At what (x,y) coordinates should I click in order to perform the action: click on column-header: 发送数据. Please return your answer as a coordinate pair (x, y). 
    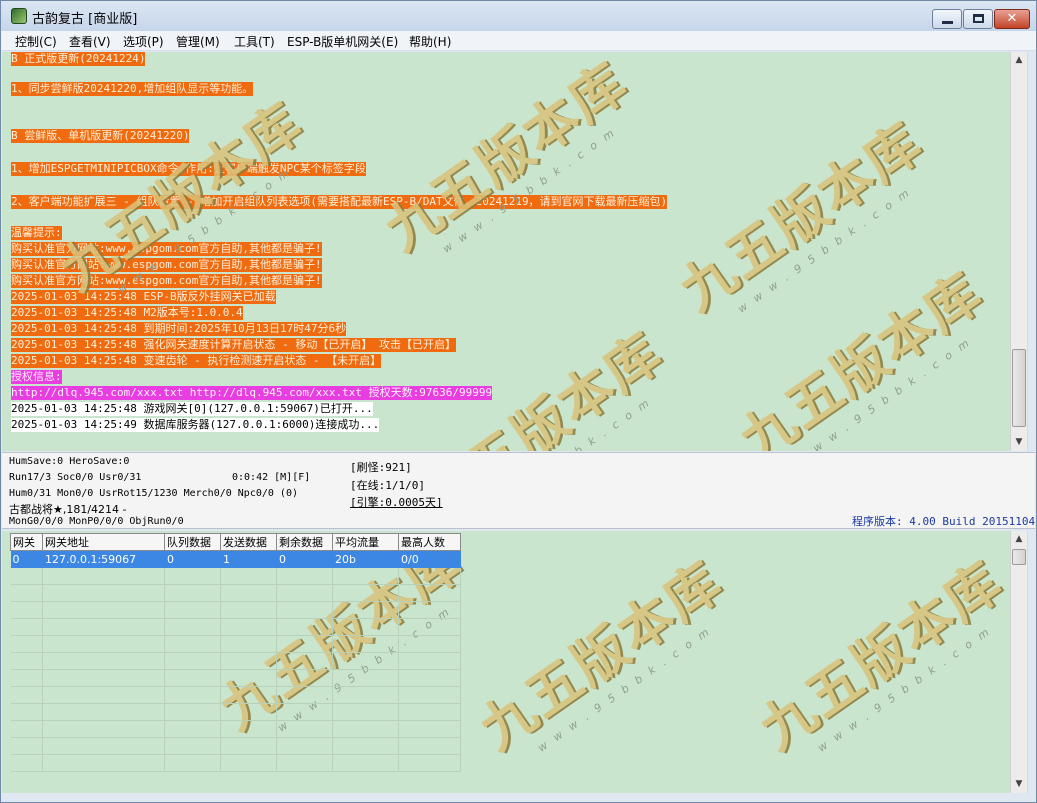
    Looking at the image, I should click on (248, 542).